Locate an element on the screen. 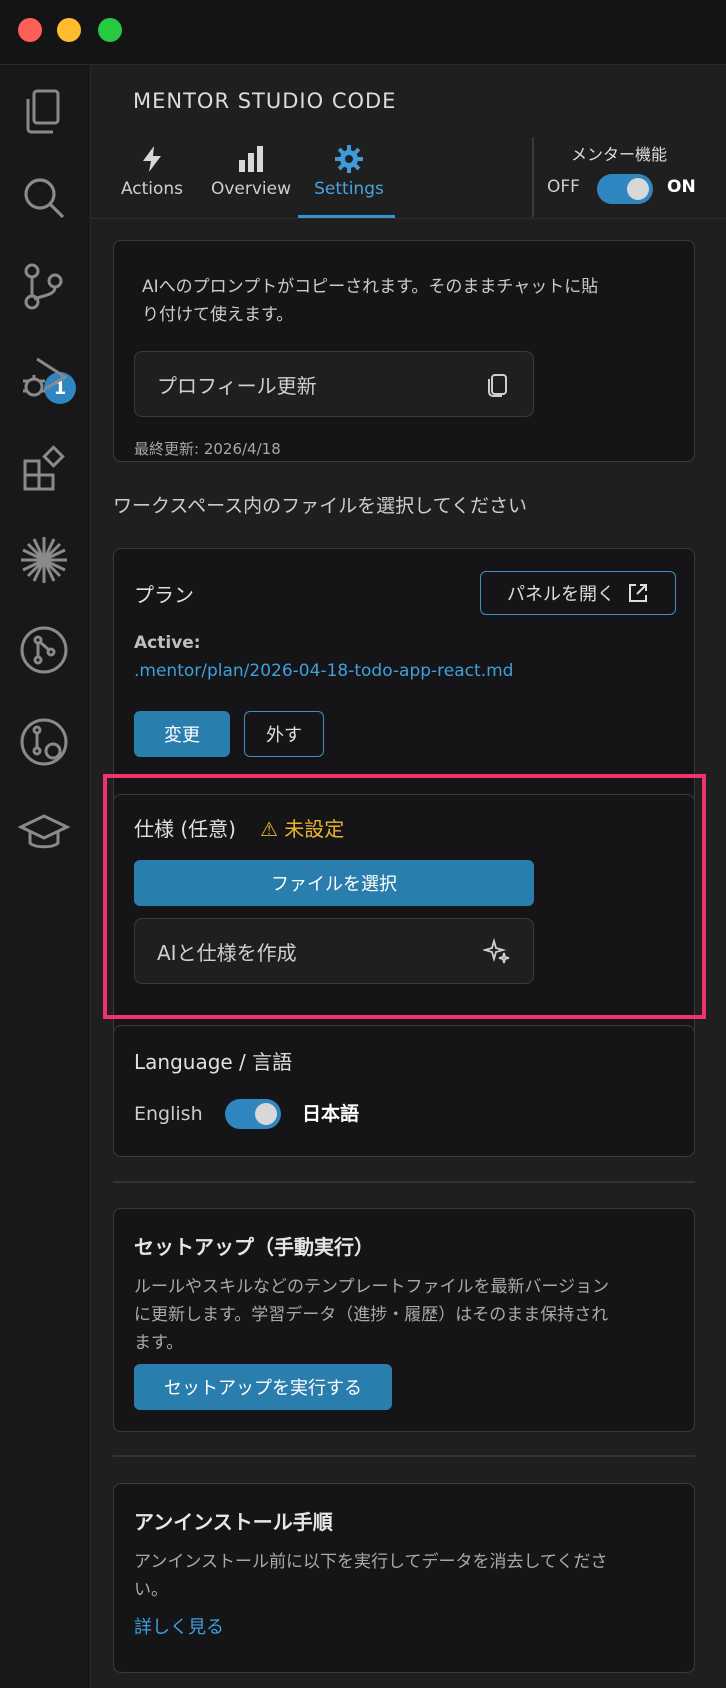 The height and width of the screenshot is (1688, 726). bolt-icon is located at coordinates (152, 159).